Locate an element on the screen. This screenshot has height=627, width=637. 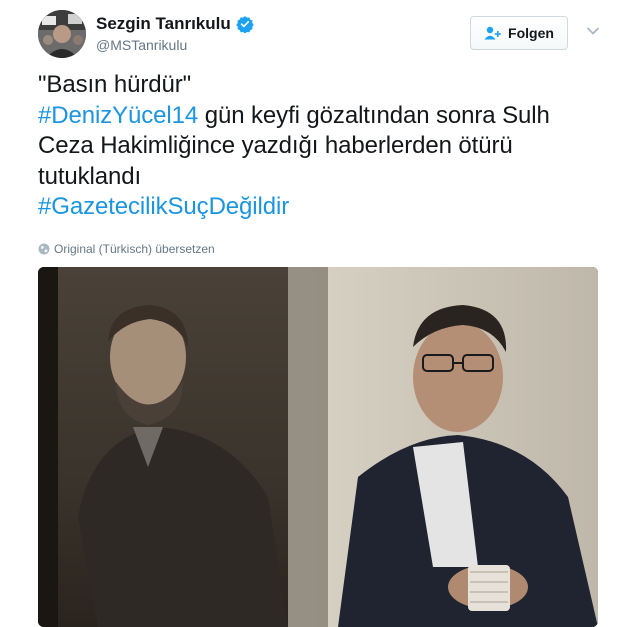
tweet-line-hashtag: #GazetecilikSuçDeğildir is located at coordinates (323, 207).